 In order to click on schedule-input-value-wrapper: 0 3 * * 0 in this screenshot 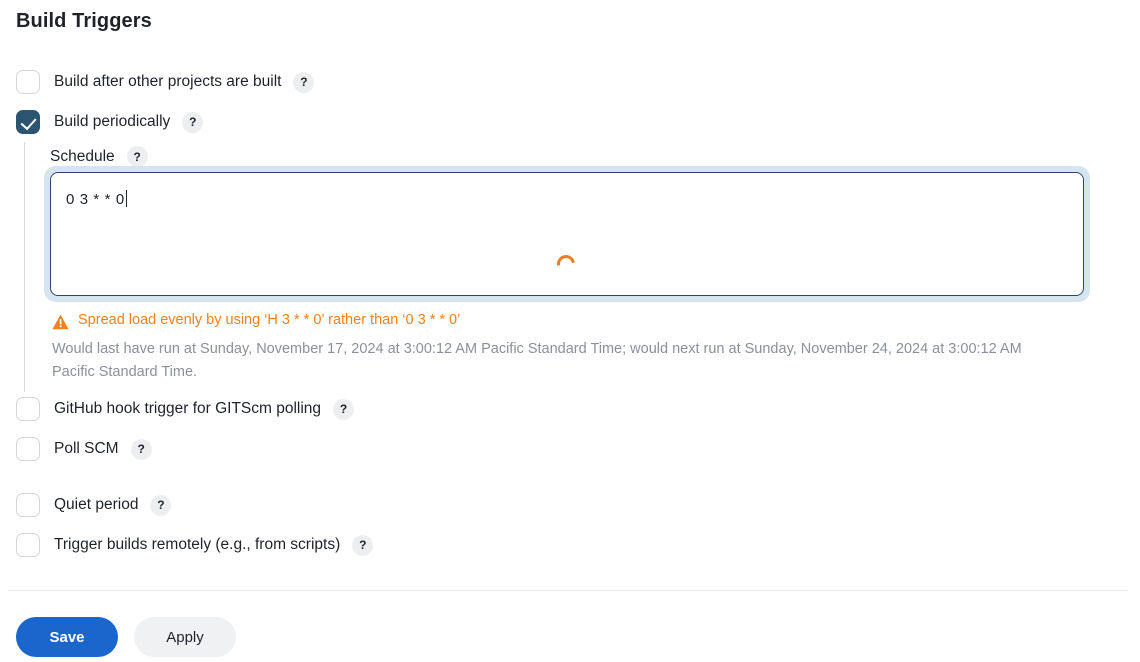, I will do `click(97, 199)`.